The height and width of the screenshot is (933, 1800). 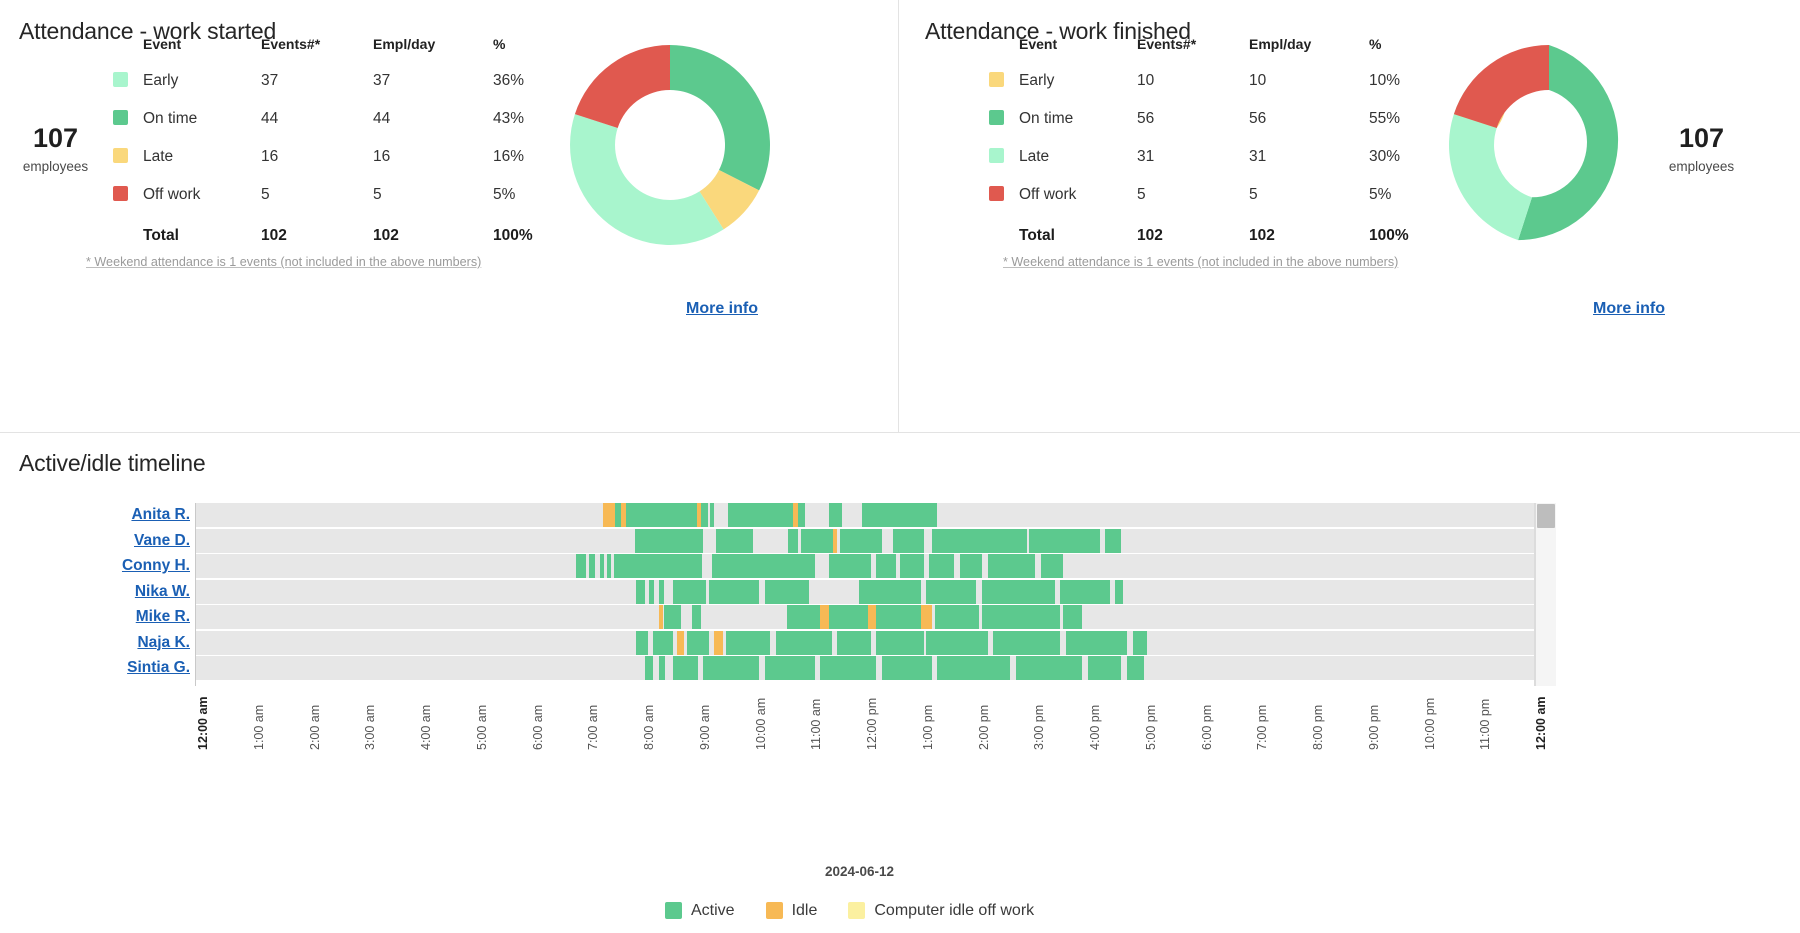 I want to click on x-axis-tick-label: 7:00 pm, so click(x=1262, y=727).